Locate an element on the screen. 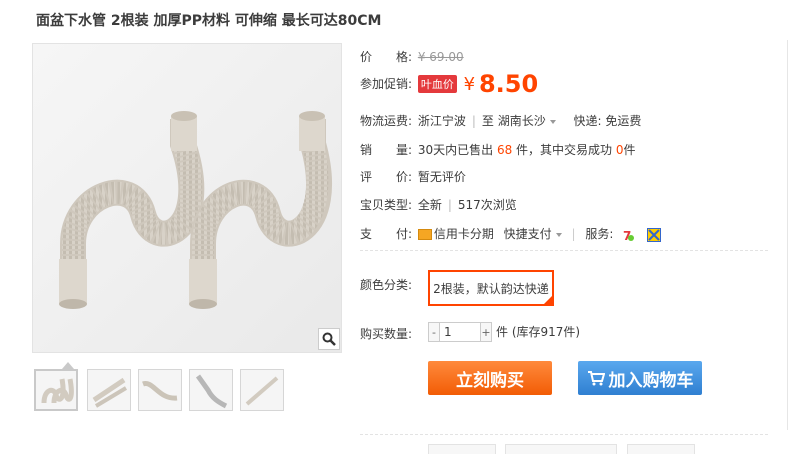 The image size is (798, 454). review-value: 暂无评价 is located at coordinates (441, 177).